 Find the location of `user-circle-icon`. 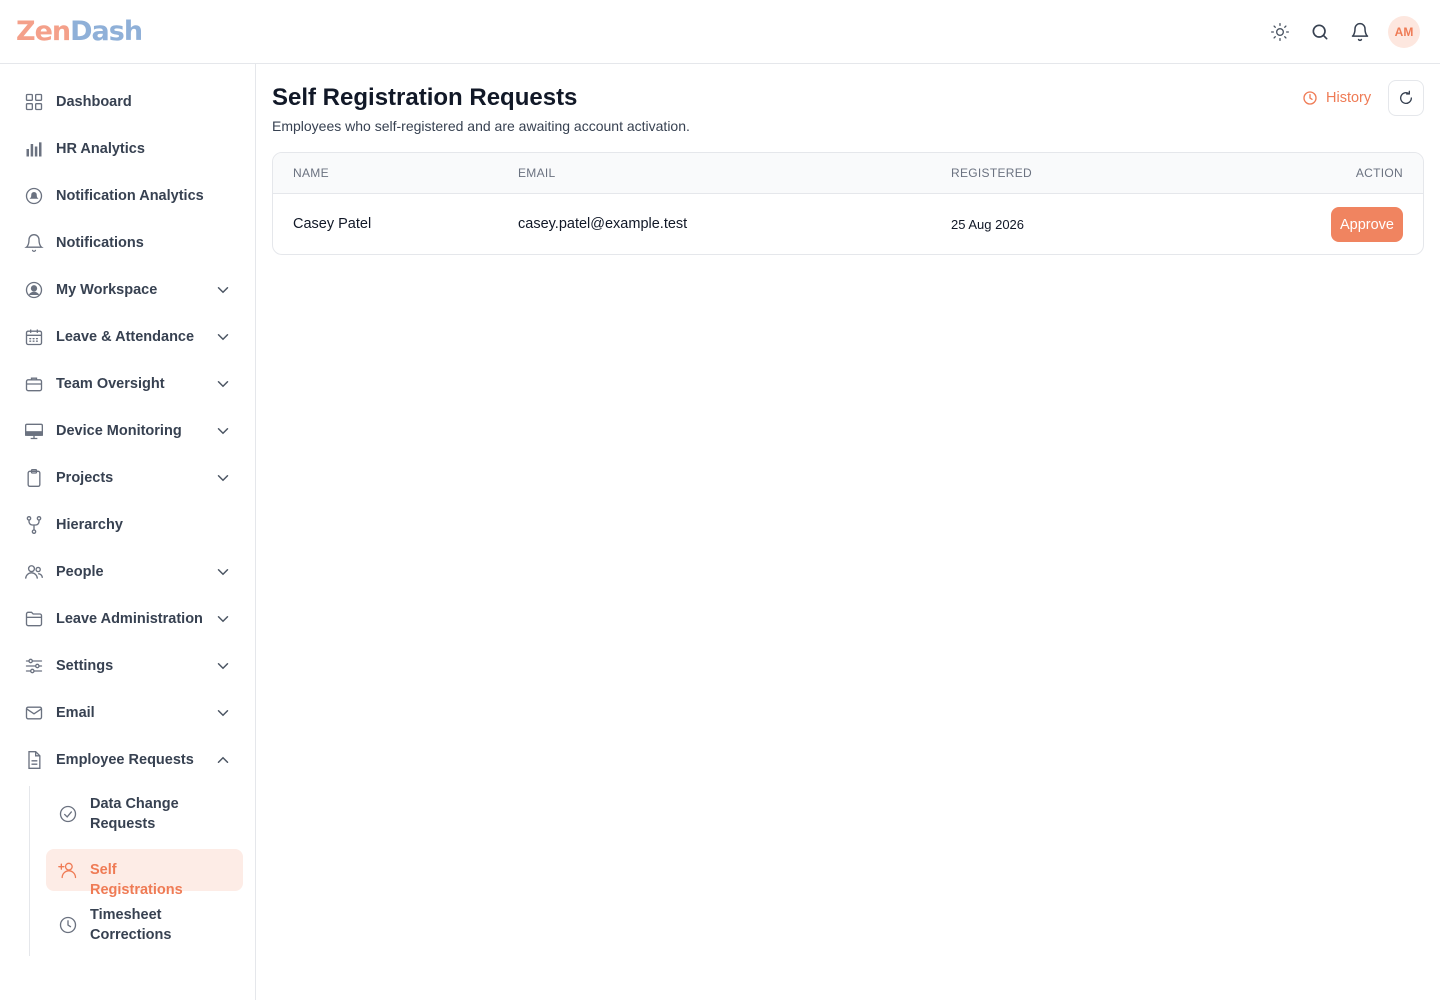

user-circle-icon is located at coordinates (34, 290).